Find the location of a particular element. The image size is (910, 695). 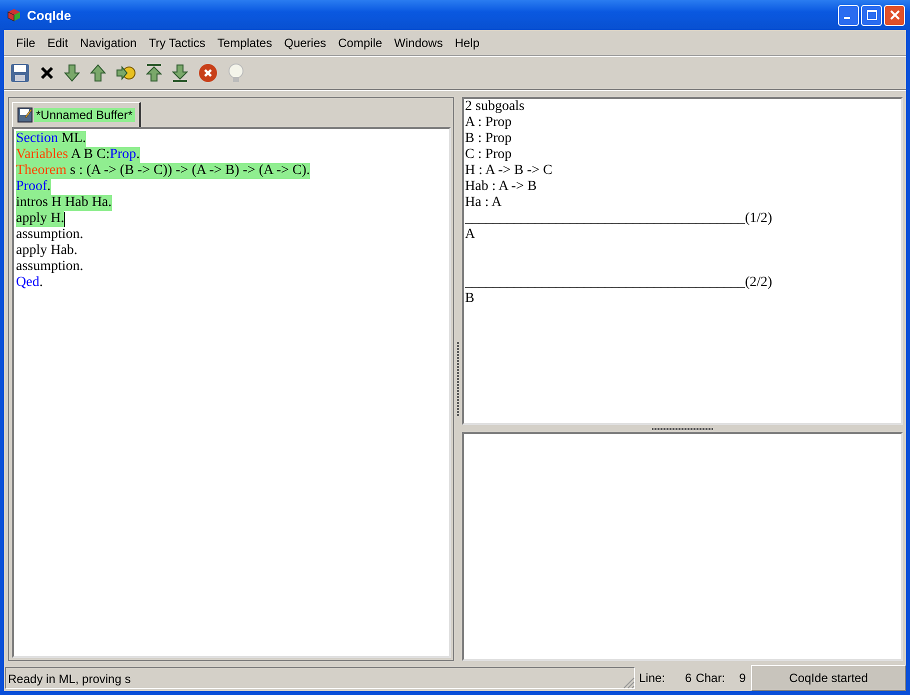

close-button is located at coordinates (894, 15).